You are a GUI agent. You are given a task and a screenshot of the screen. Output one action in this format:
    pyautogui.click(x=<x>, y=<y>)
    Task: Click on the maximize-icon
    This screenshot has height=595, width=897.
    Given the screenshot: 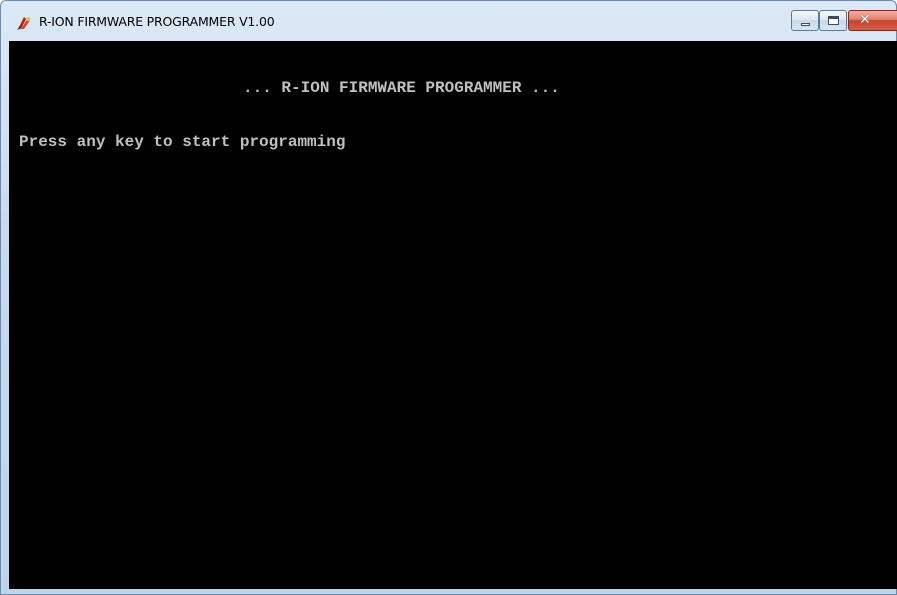 What is the action you would take?
    pyautogui.click(x=833, y=20)
    